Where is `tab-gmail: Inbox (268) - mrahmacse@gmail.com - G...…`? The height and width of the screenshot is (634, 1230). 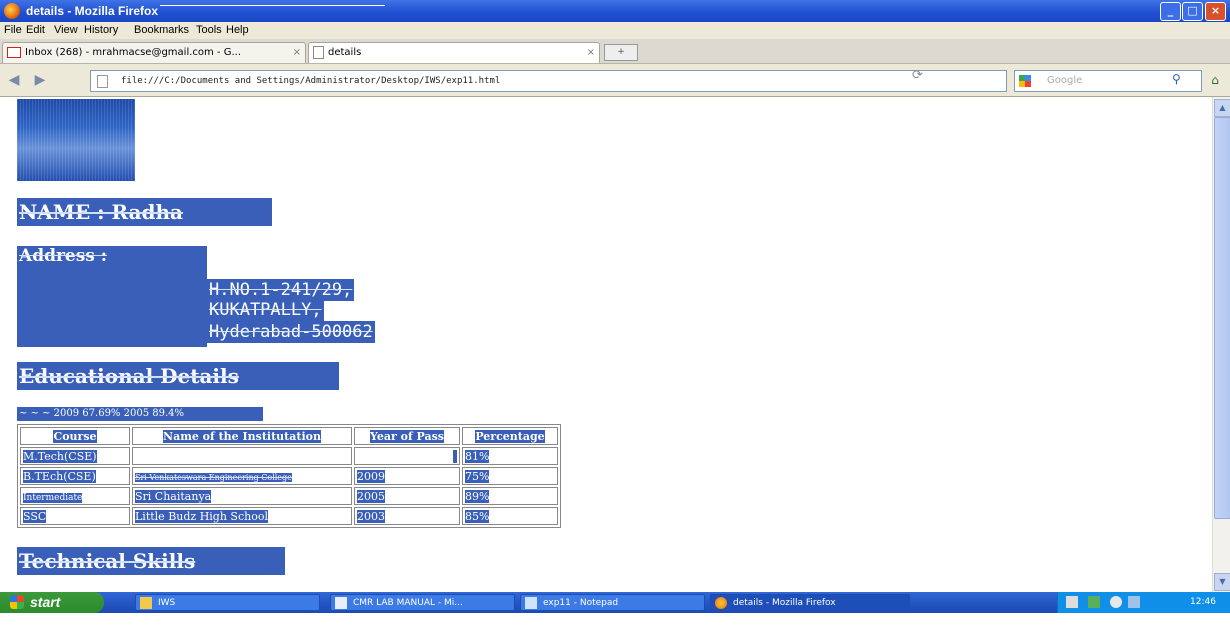
tab-gmail: Inbox (268) - mrahmacse@gmail.com - G...… is located at coordinates (154, 52).